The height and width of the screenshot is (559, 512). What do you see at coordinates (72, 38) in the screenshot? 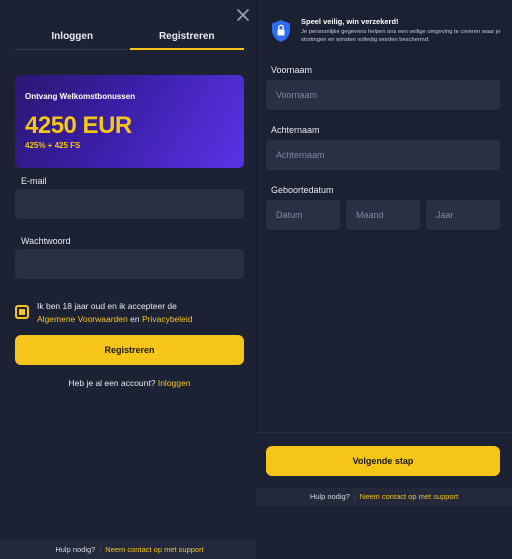
I see `tab-login: Inloggen` at bounding box center [72, 38].